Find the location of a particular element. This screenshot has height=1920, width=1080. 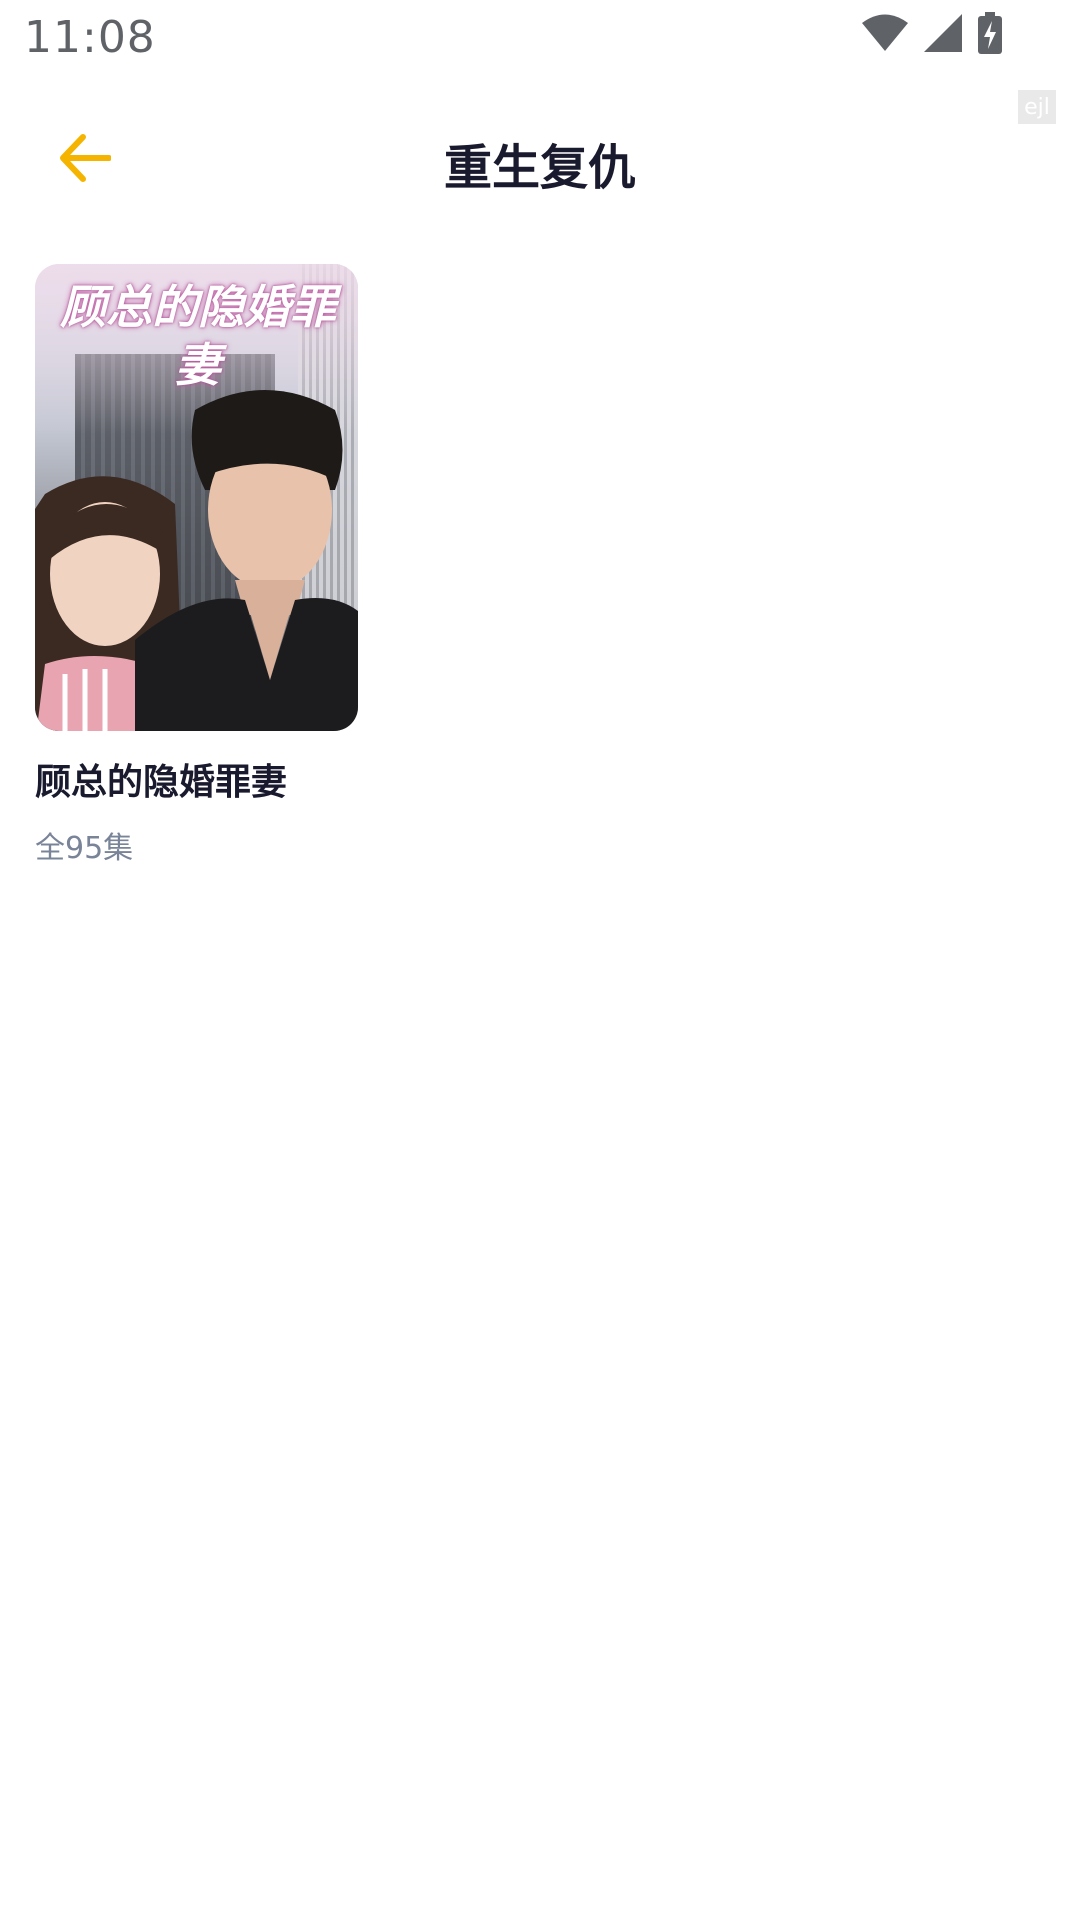

drama-title: 顾总的隐婚罪妻 is located at coordinates (196, 779).